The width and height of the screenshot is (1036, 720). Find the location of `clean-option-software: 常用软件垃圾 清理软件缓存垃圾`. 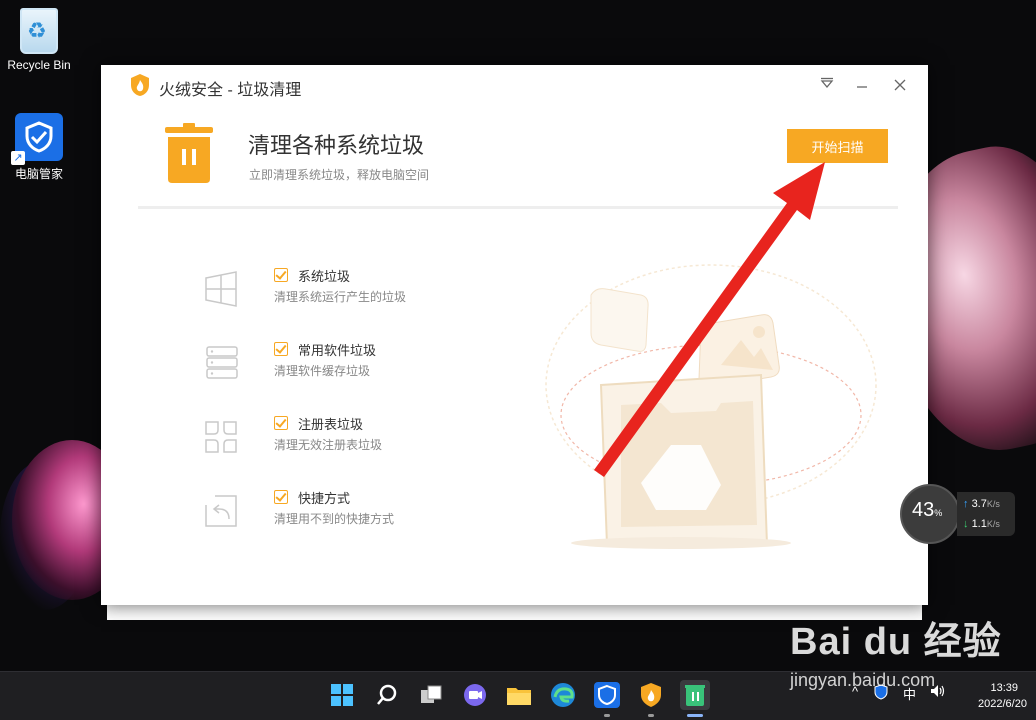

clean-option-software: 常用软件垃圾 清理软件缓存垃圾 is located at coordinates (351, 364).